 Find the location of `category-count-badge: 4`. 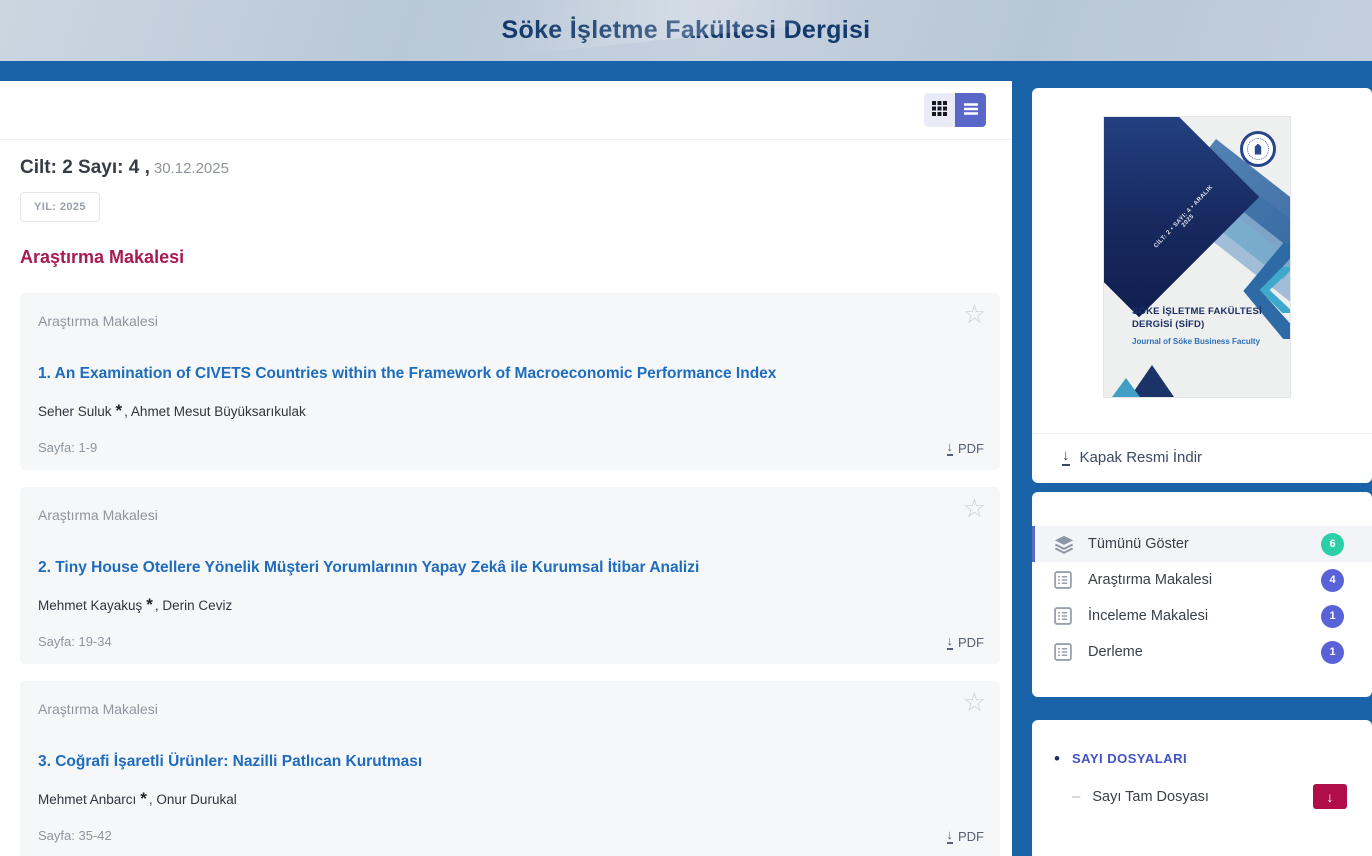

category-count-badge: 4 is located at coordinates (1332, 580).